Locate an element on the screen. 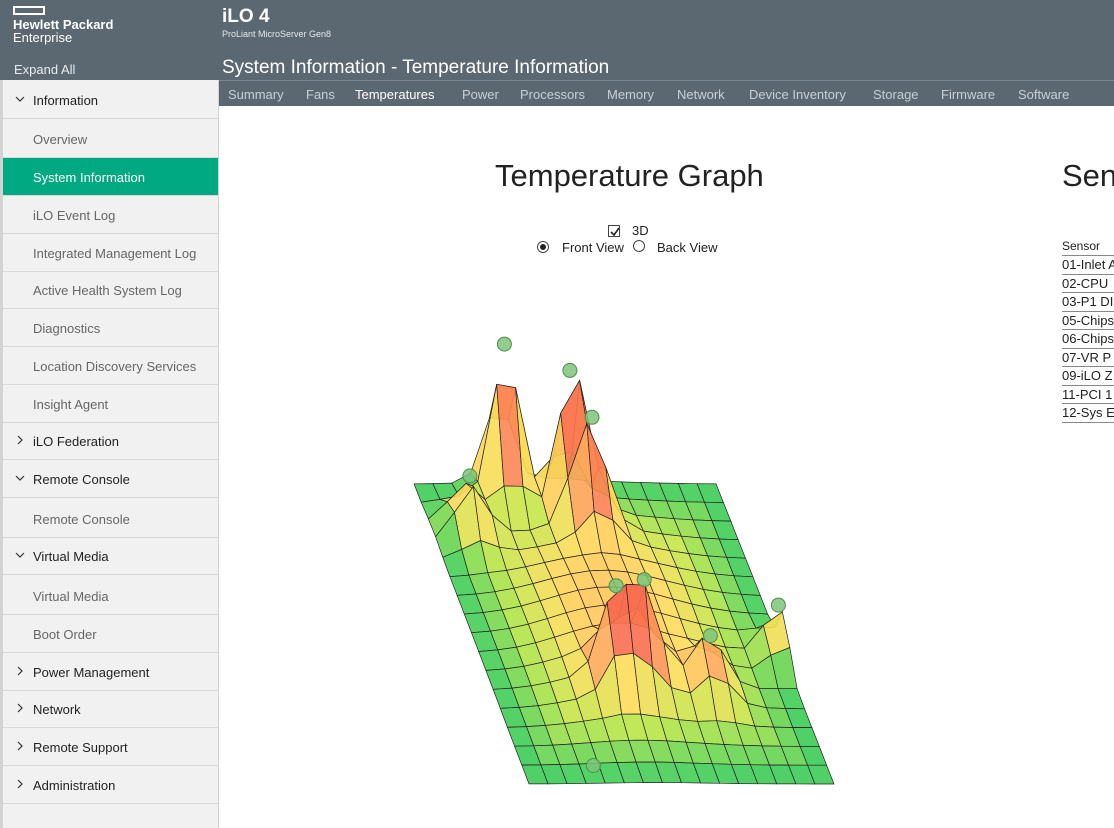  sidebar-item-diagnostics: Diagnostics is located at coordinates (110, 328).